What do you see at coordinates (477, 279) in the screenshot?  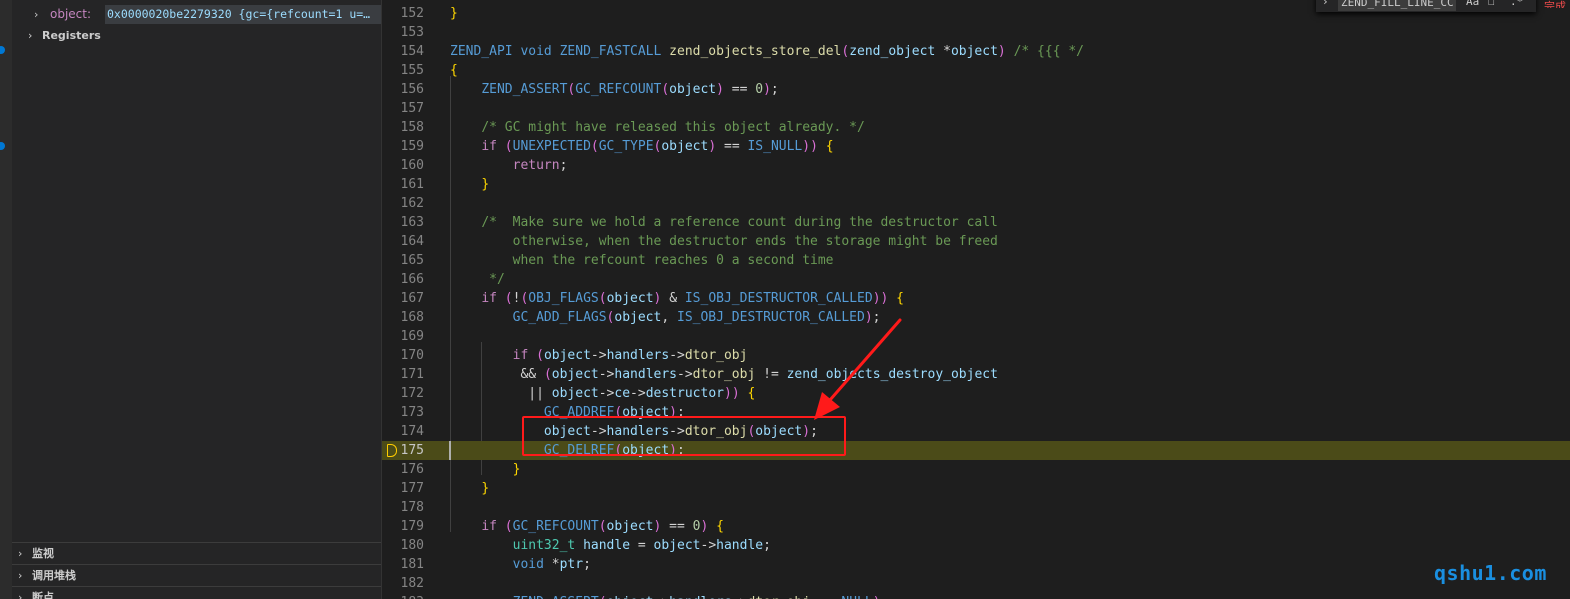 I see `code-text: */` at bounding box center [477, 279].